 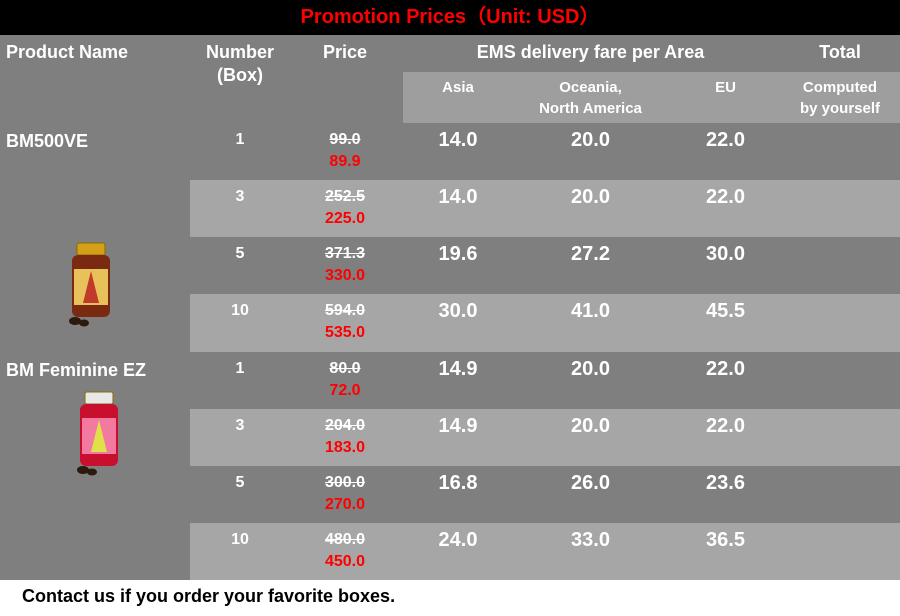 What do you see at coordinates (345, 139) in the screenshot?
I see `regular-price: 99.0` at bounding box center [345, 139].